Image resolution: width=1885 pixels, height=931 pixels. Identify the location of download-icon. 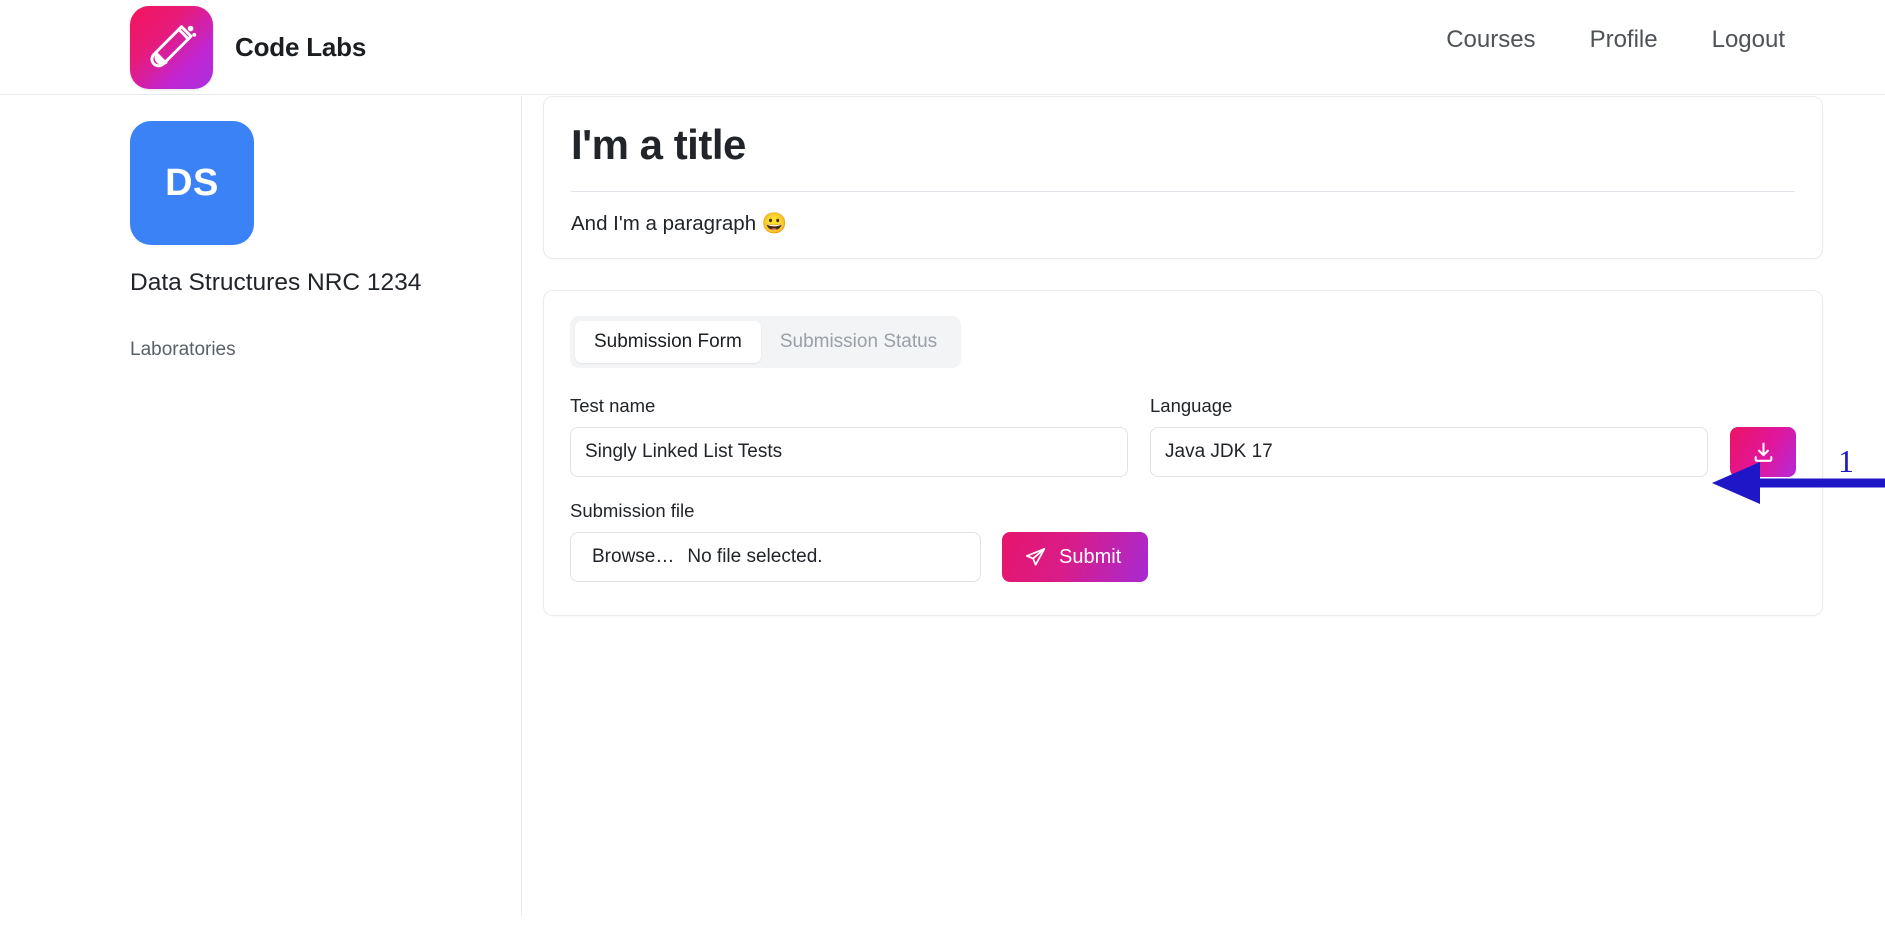
(1763, 452).